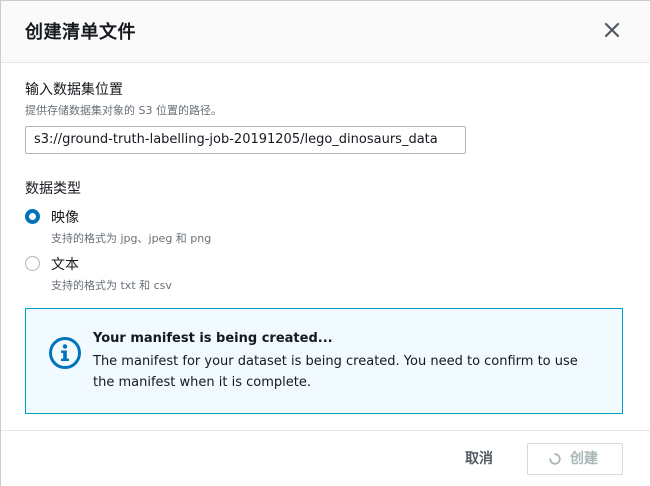  I want to click on radio-button-text, so click(32, 263).